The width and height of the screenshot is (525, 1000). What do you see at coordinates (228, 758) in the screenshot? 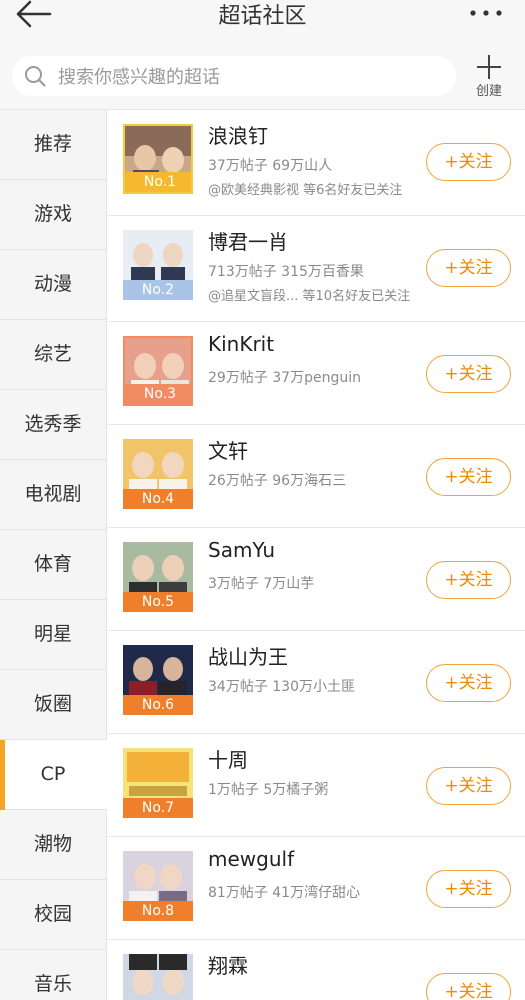
I see `community-name: 十周` at bounding box center [228, 758].